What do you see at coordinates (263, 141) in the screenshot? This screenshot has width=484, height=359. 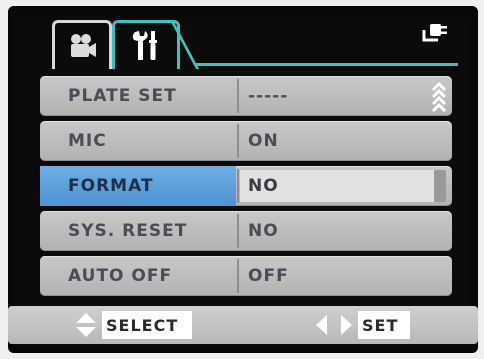 I see `menu-item-value: ON` at bounding box center [263, 141].